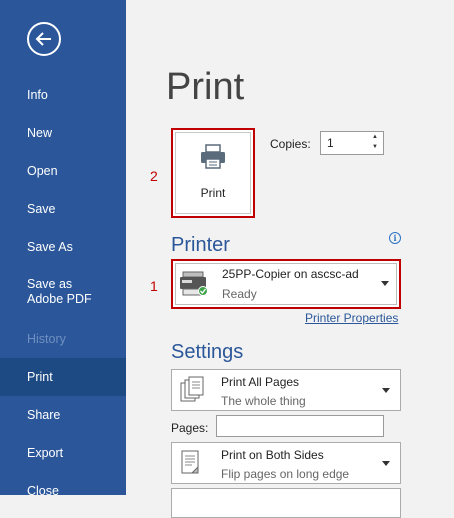  What do you see at coordinates (63, 95) in the screenshot?
I see `sidebar-item-info: Info` at bounding box center [63, 95].